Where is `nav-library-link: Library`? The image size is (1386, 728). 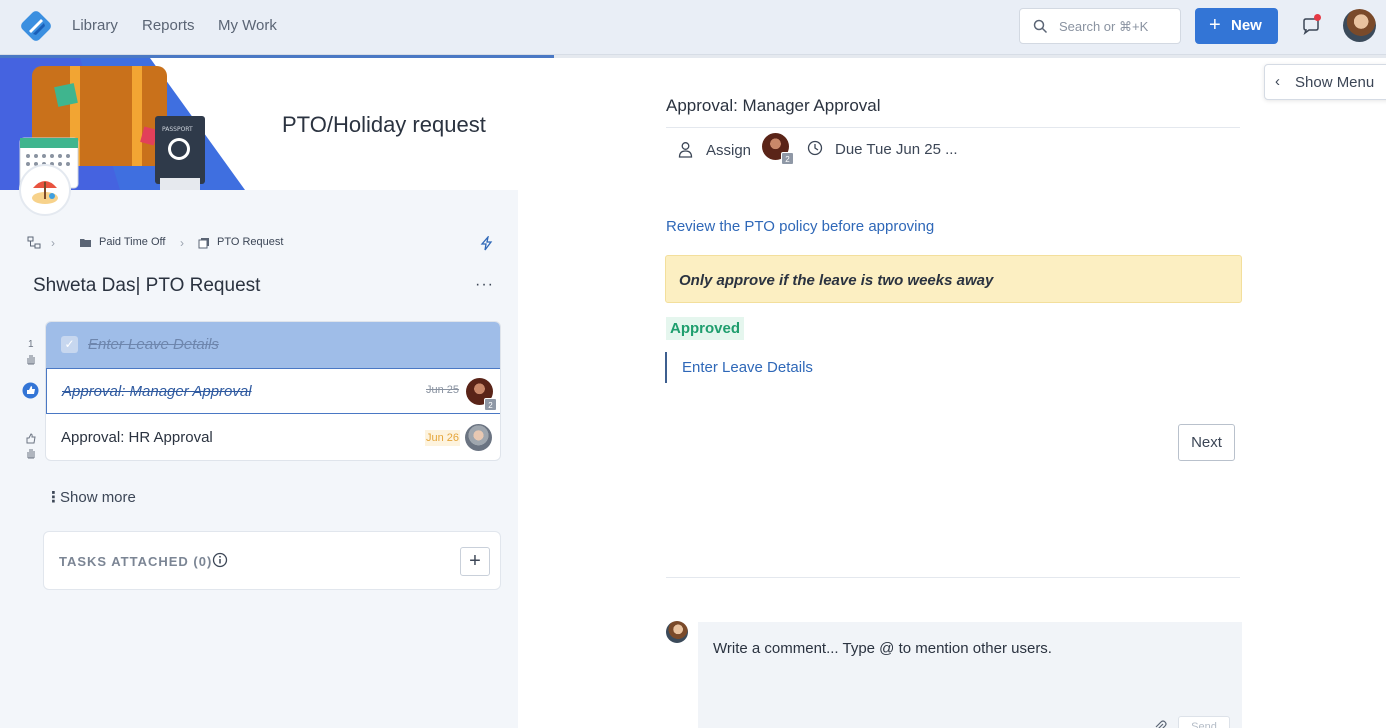 nav-library-link: Library is located at coordinates (95, 25).